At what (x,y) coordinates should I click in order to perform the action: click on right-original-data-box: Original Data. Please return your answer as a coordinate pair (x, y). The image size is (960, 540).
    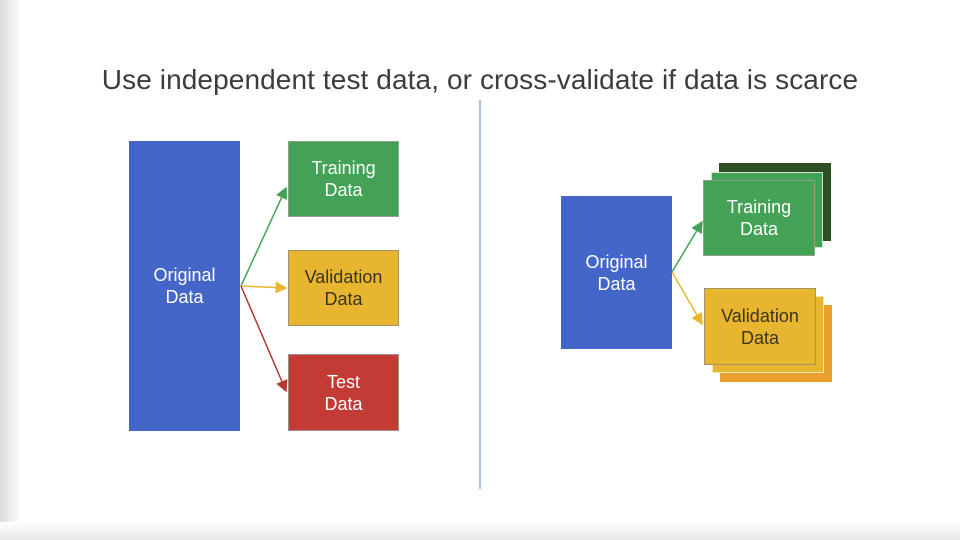
    Looking at the image, I should click on (616, 272).